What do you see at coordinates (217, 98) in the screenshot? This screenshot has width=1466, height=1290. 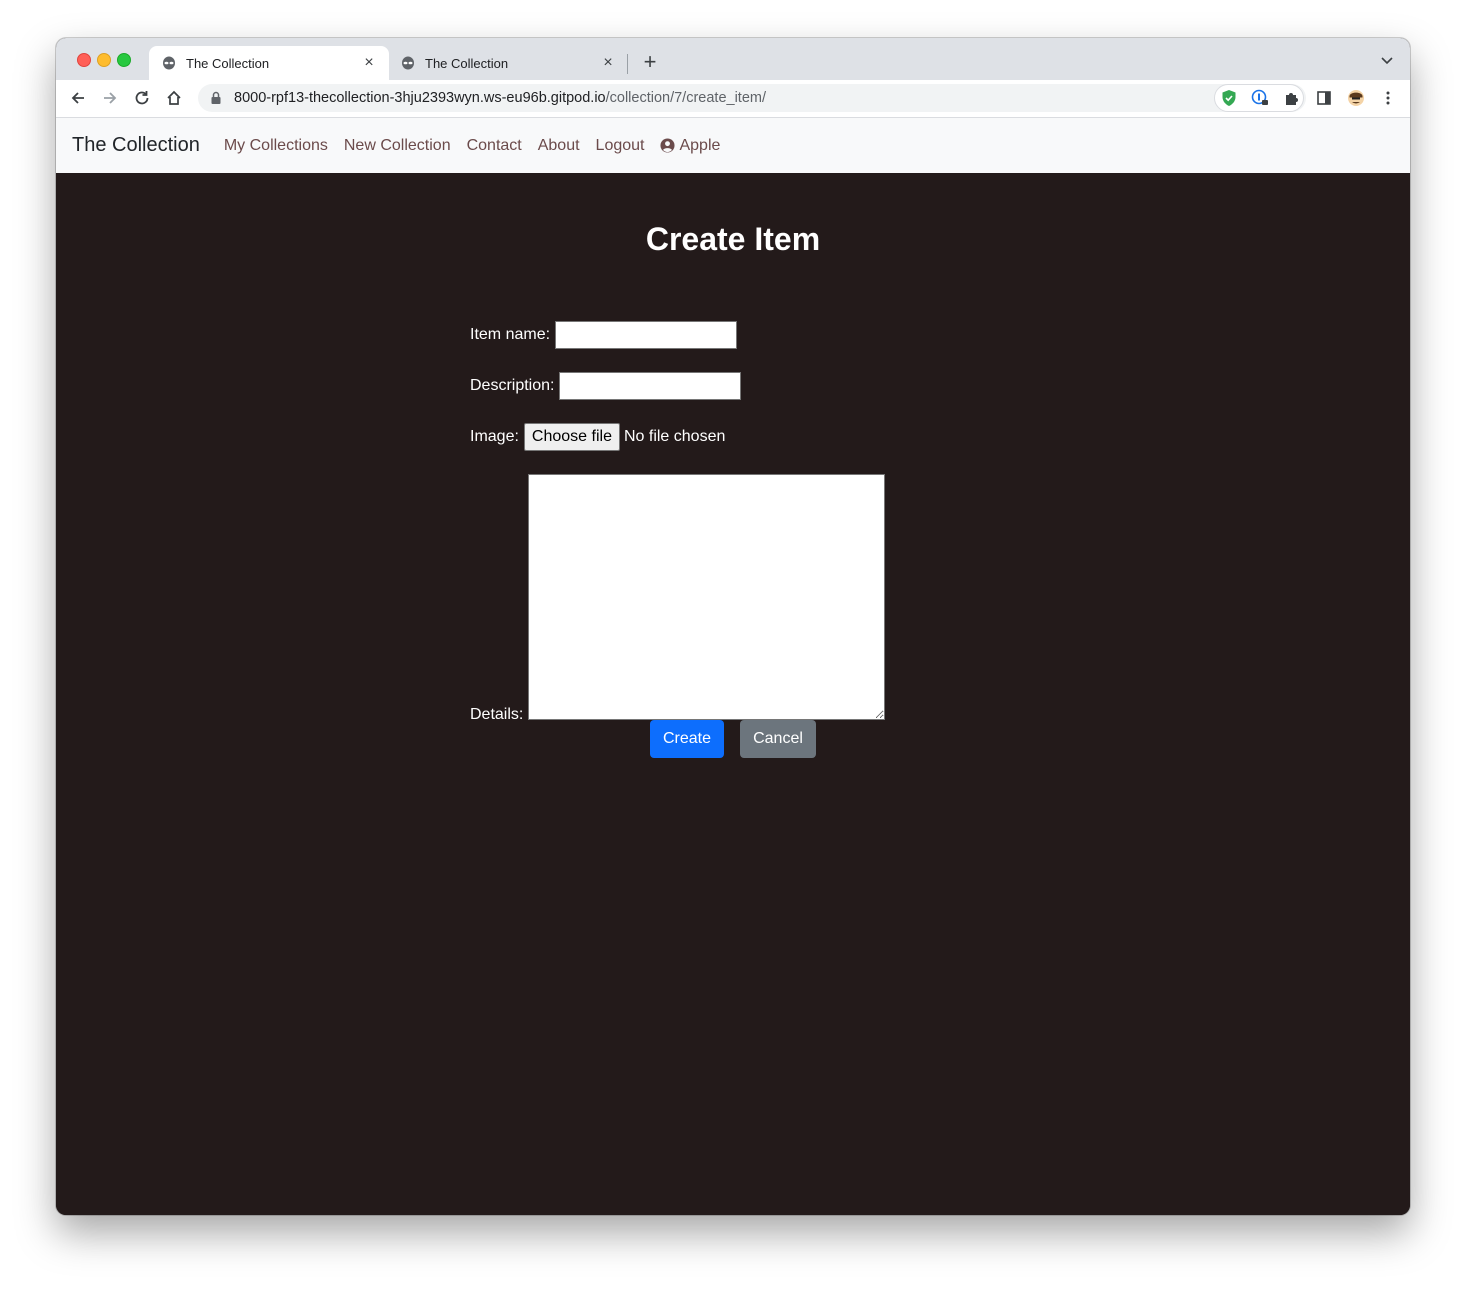 I see `lock-icon` at bounding box center [217, 98].